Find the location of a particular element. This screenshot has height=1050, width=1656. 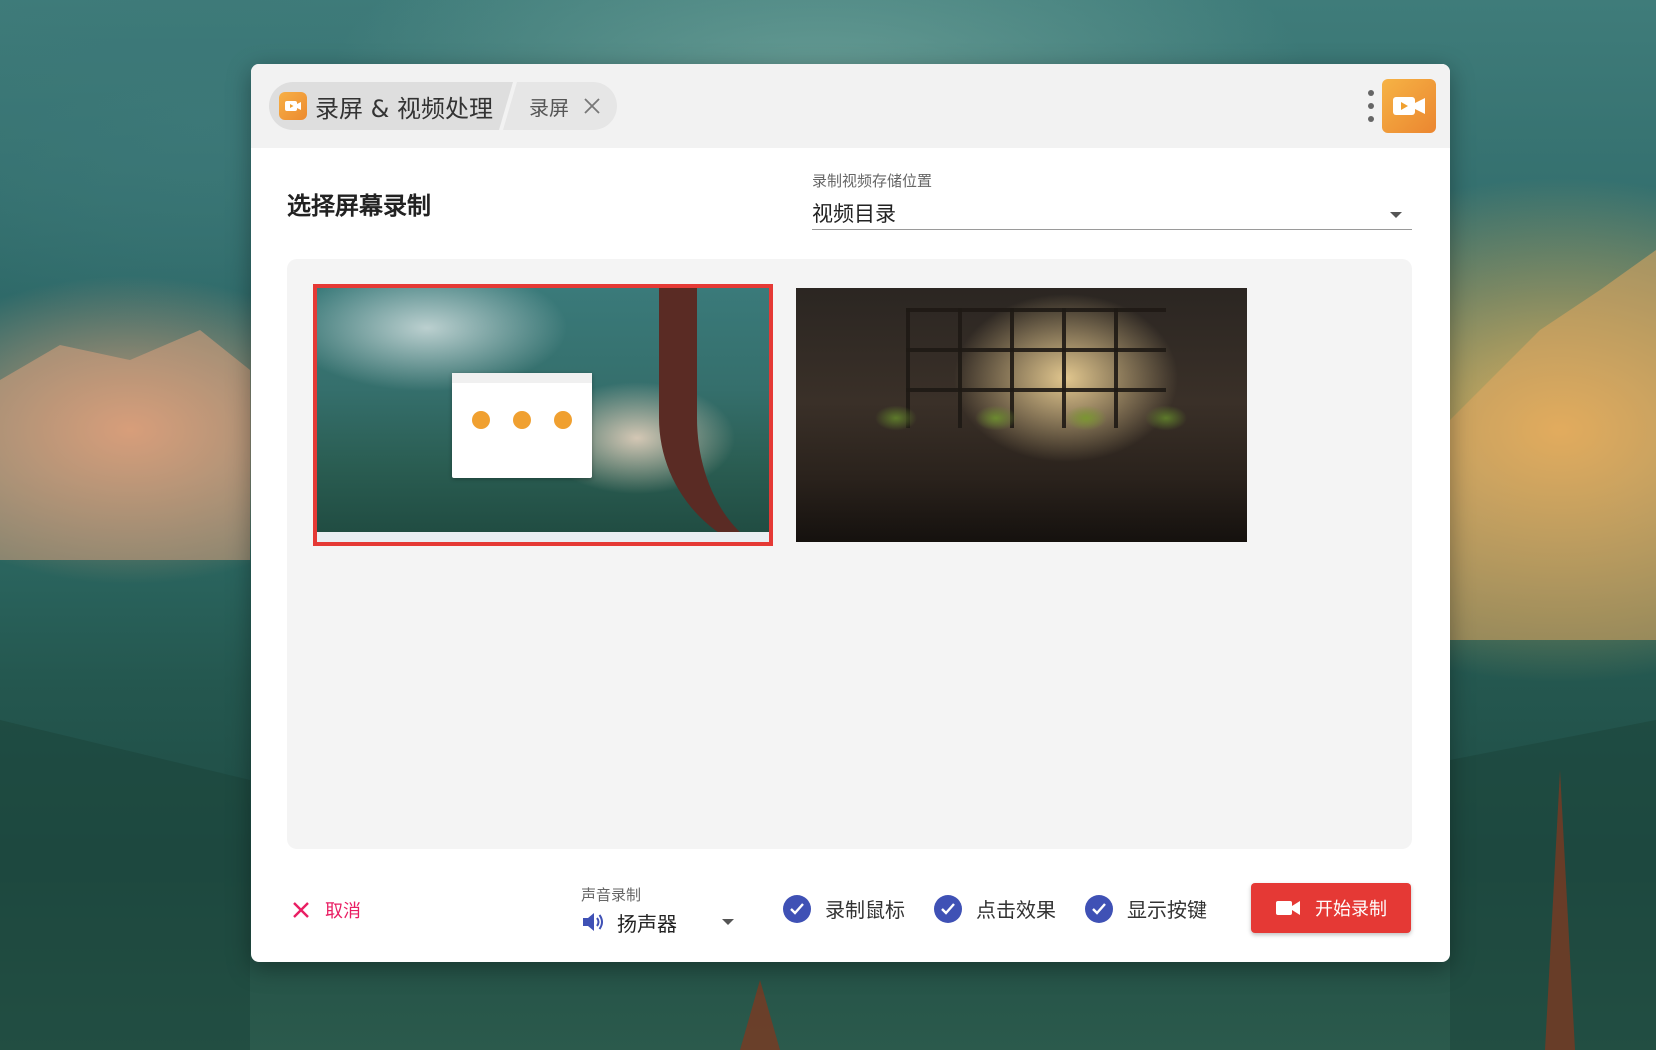

footer-bar: 取消 声音录制 扬声器 录制鼠标 点击效果 显示按键 开始录制 is located at coordinates (850, 913).